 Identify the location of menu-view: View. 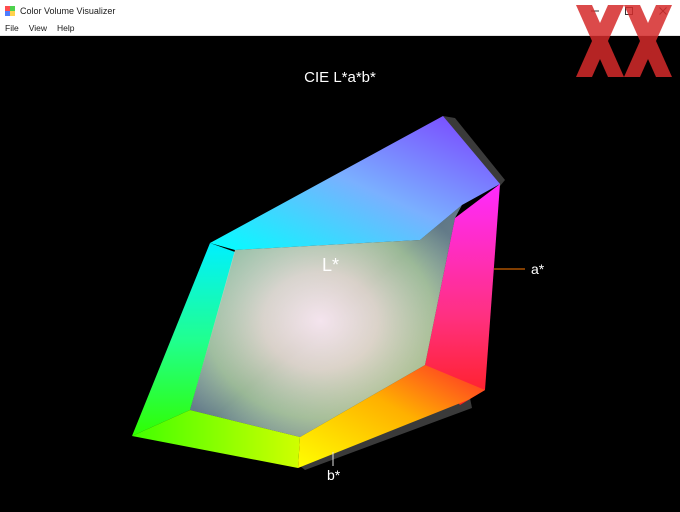
(38, 28).